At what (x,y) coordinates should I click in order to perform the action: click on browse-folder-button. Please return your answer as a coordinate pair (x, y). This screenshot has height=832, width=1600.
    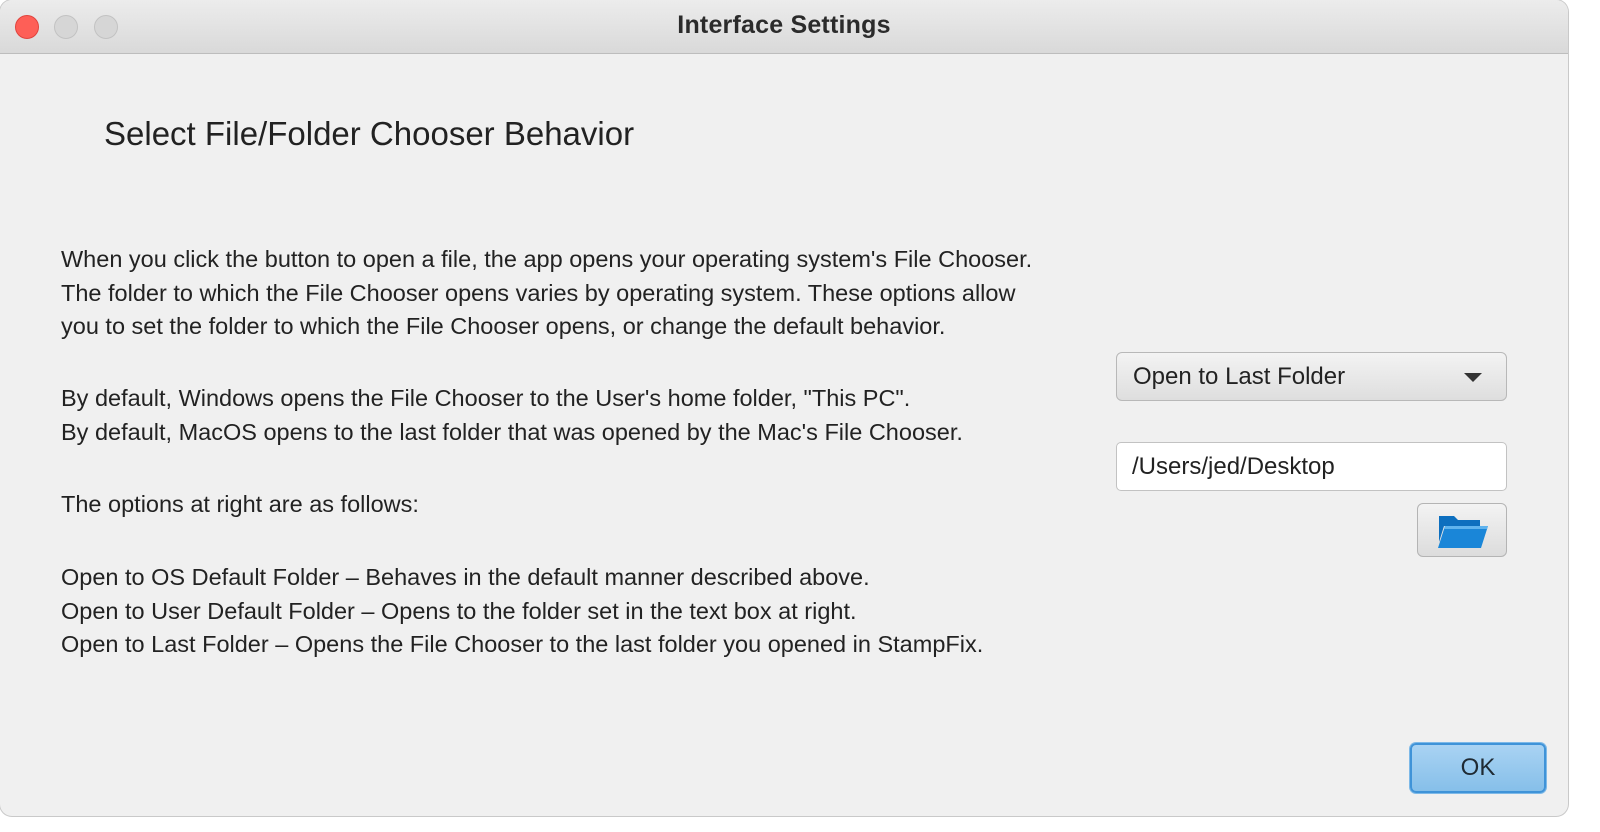
    Looking at the image, I should click on (1462, 530).